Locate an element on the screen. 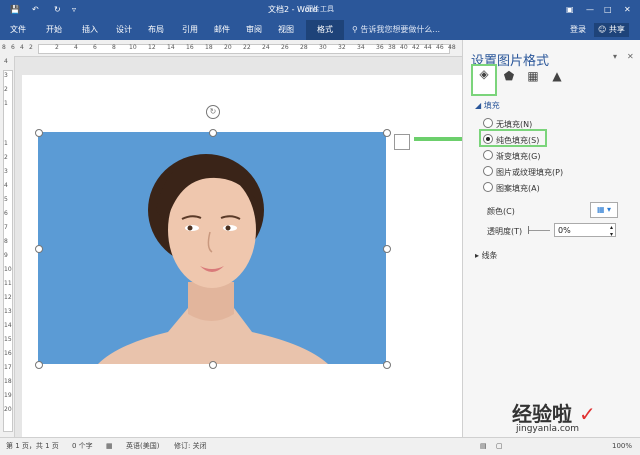  ruler-number: 5 is located at coordinates (6, 199).